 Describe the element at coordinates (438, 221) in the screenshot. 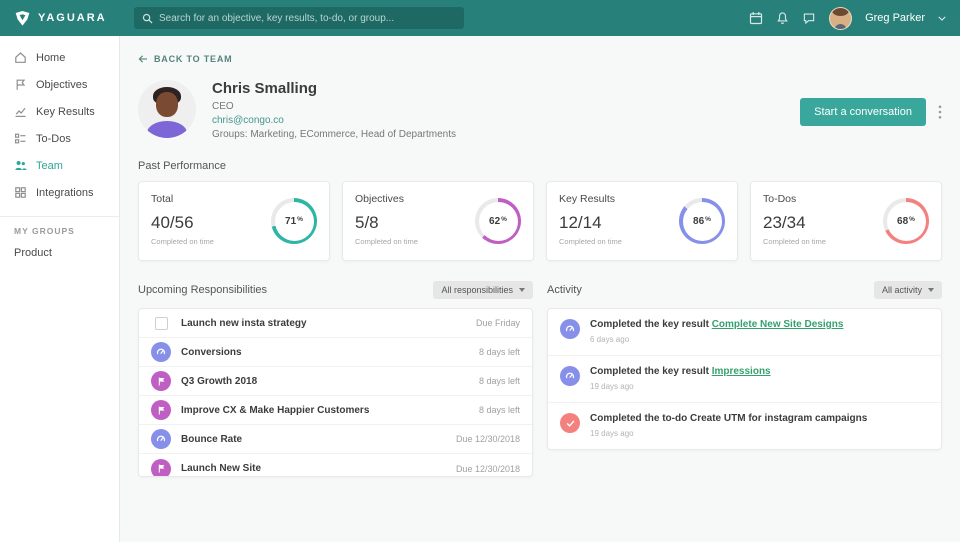

I see `stat-card-objectives: Objectives 5/8 Completed on time 62%` at that location.